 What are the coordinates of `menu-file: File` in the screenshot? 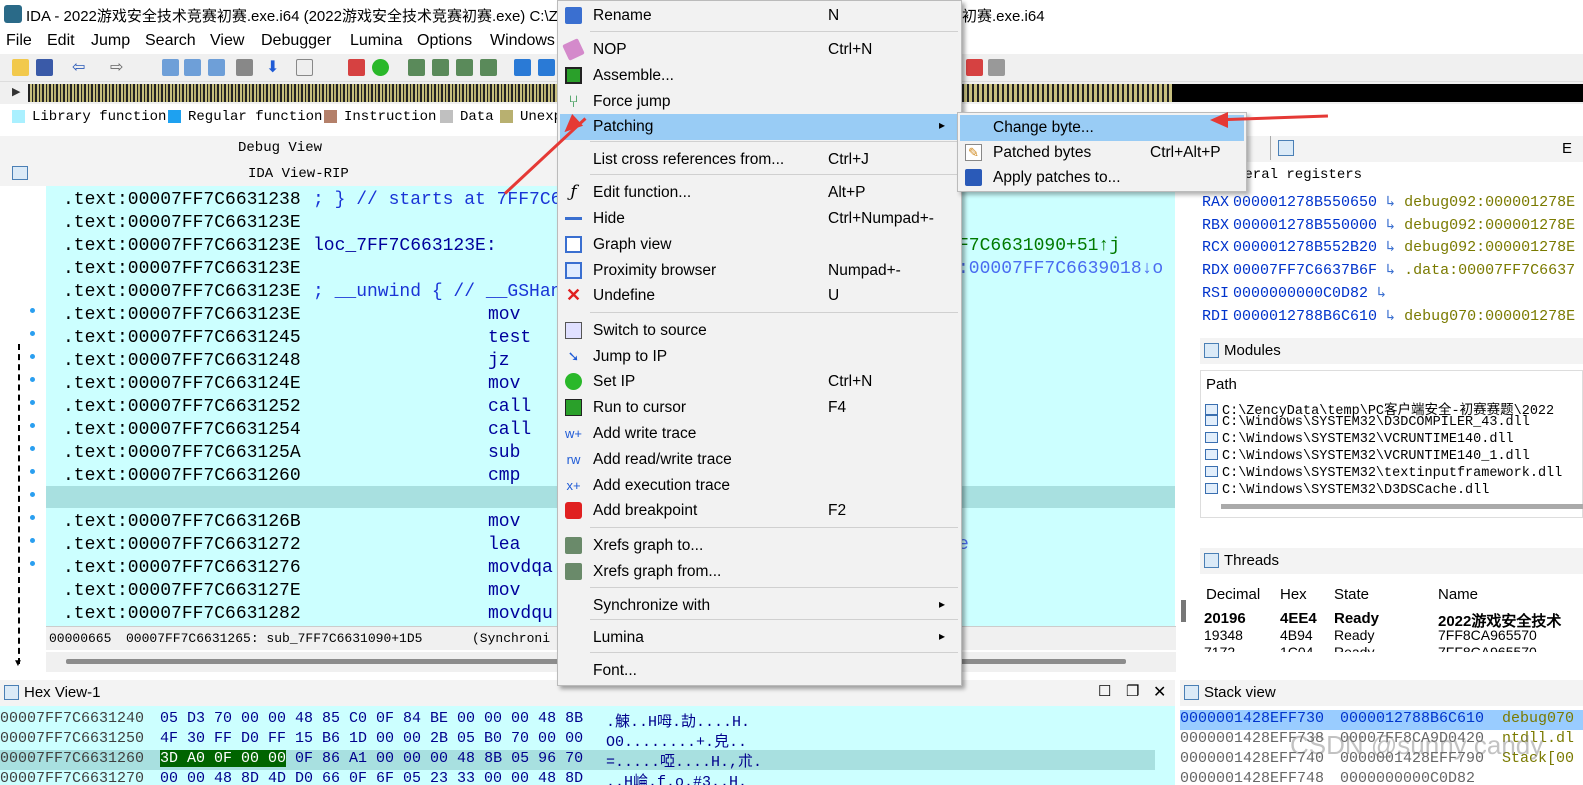 It's located at (19, 41).